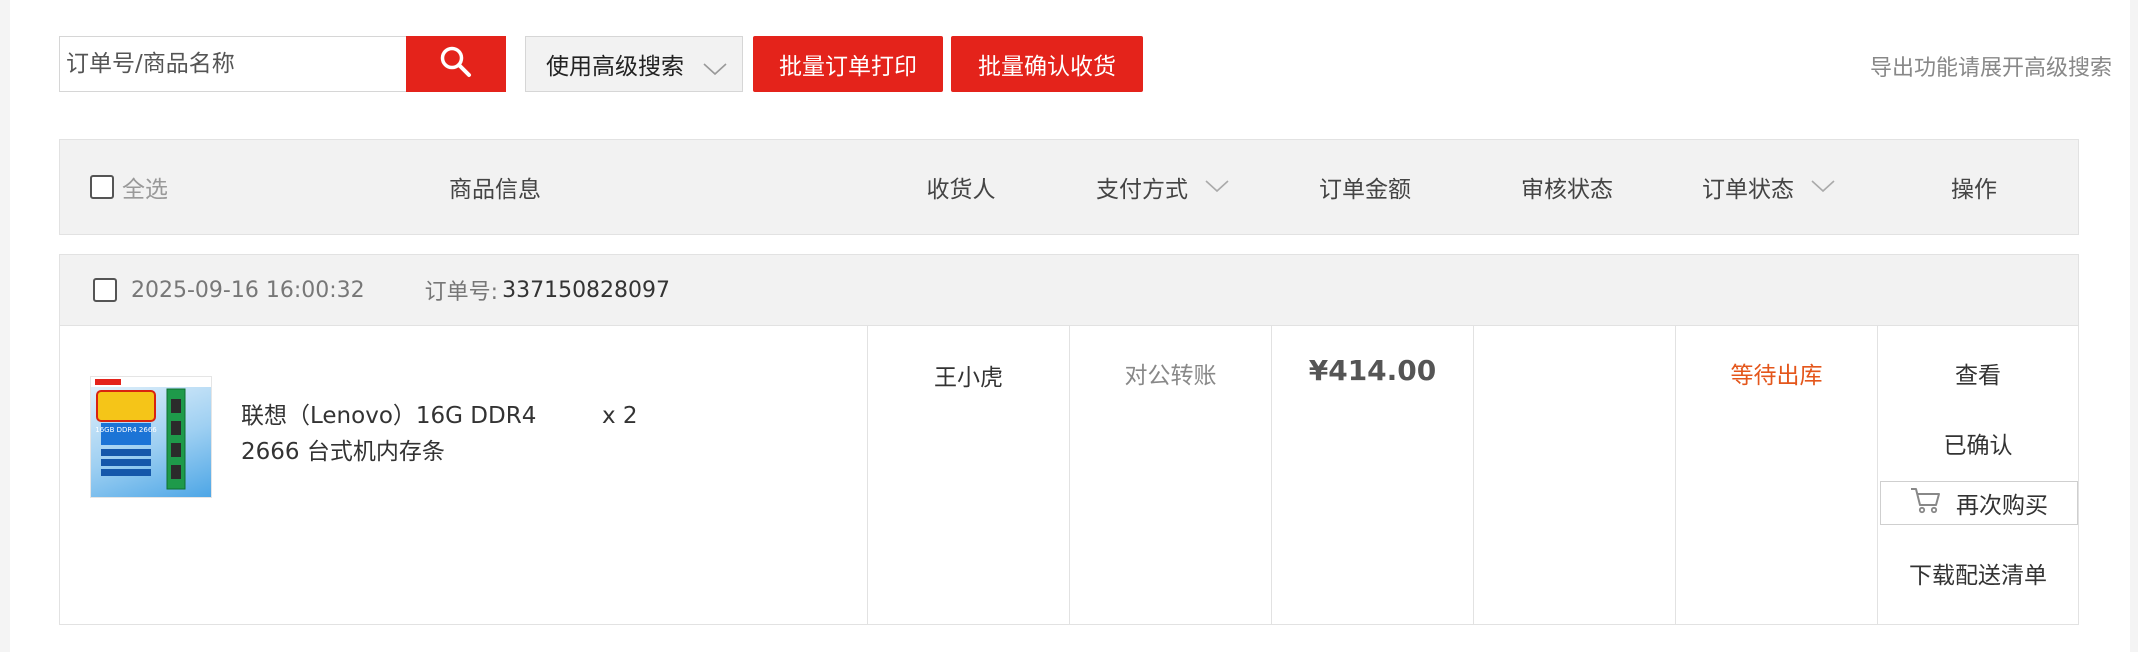 The height and width of the screenshot is (652, 2138). I want to click on col-payment-method: 支付方式, so click(1163, 187).